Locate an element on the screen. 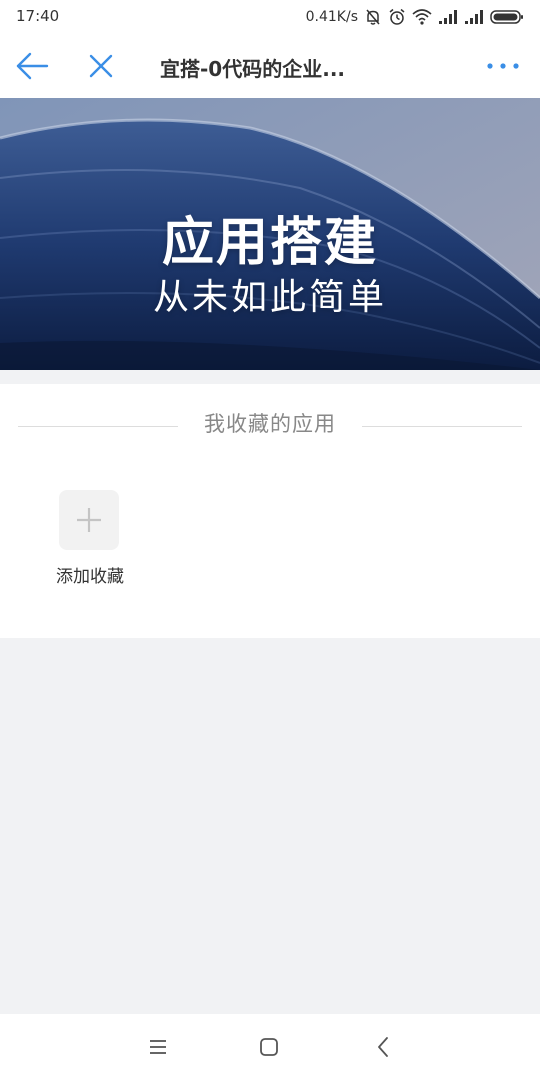 This screenshot has height=1080, width=540. system-nav-bar is located at coordinates (270, 1047).